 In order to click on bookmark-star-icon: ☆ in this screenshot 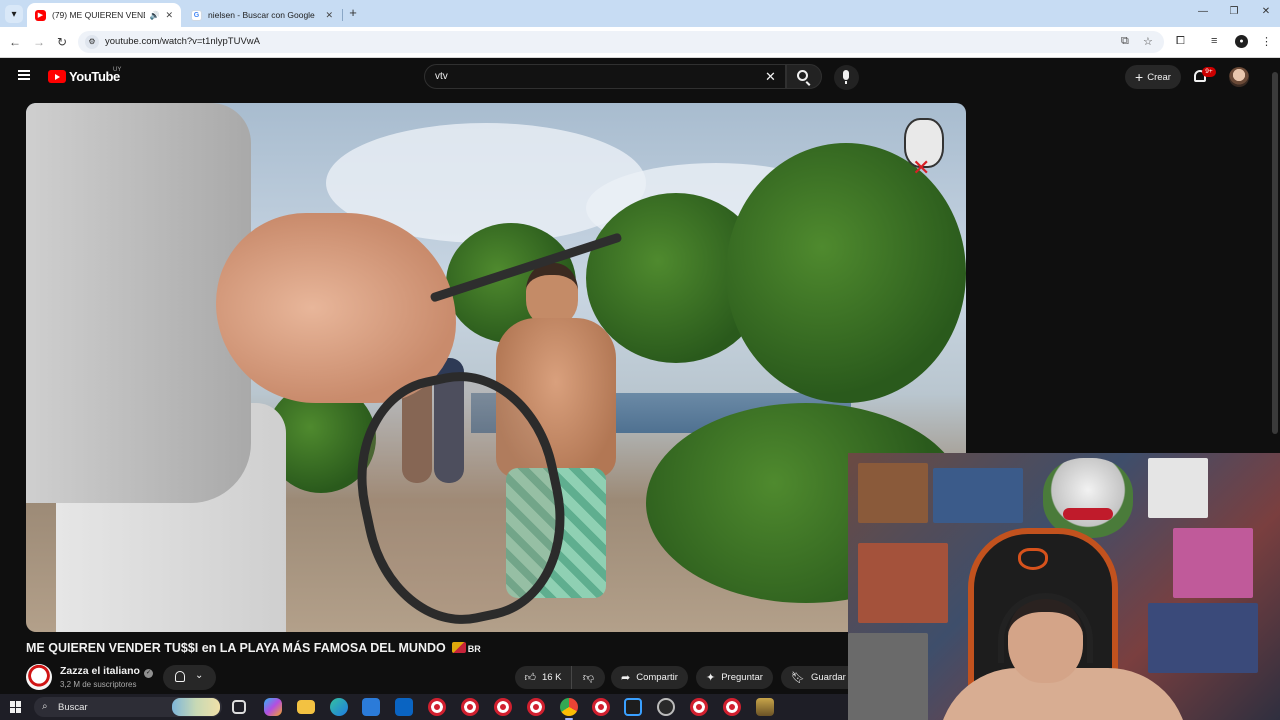, I will do `click(1148, 41)`.